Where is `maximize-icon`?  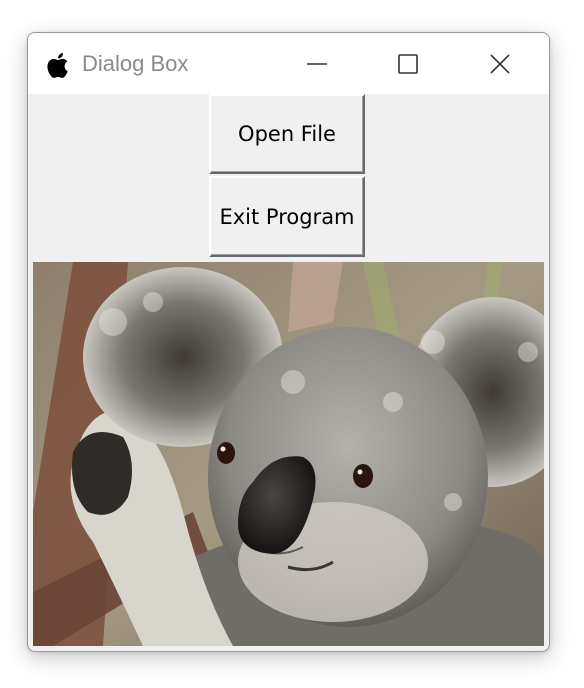
maximize-icon is located at coordinates (408, 63).